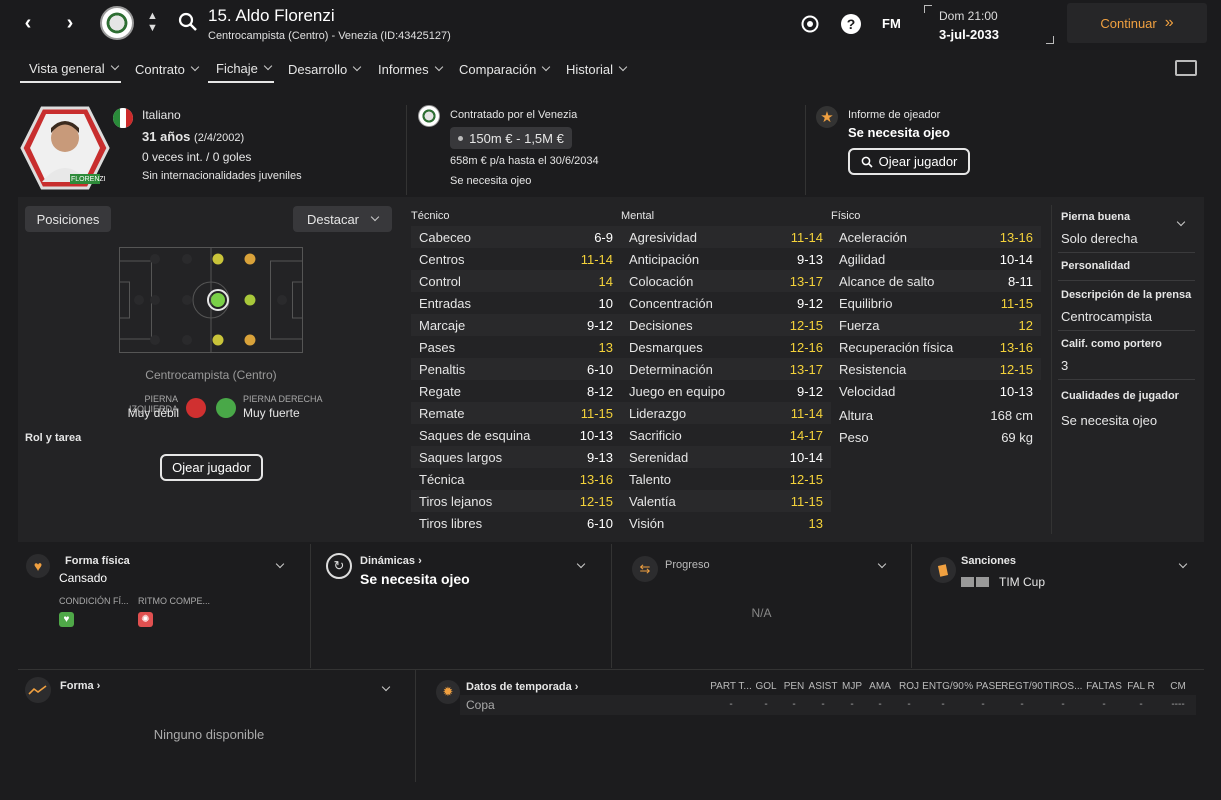  Describe the element at coordinates (516, 523) in the screenshot. I see `technical-attribute-row: Tiros libres 6-10` at that location.